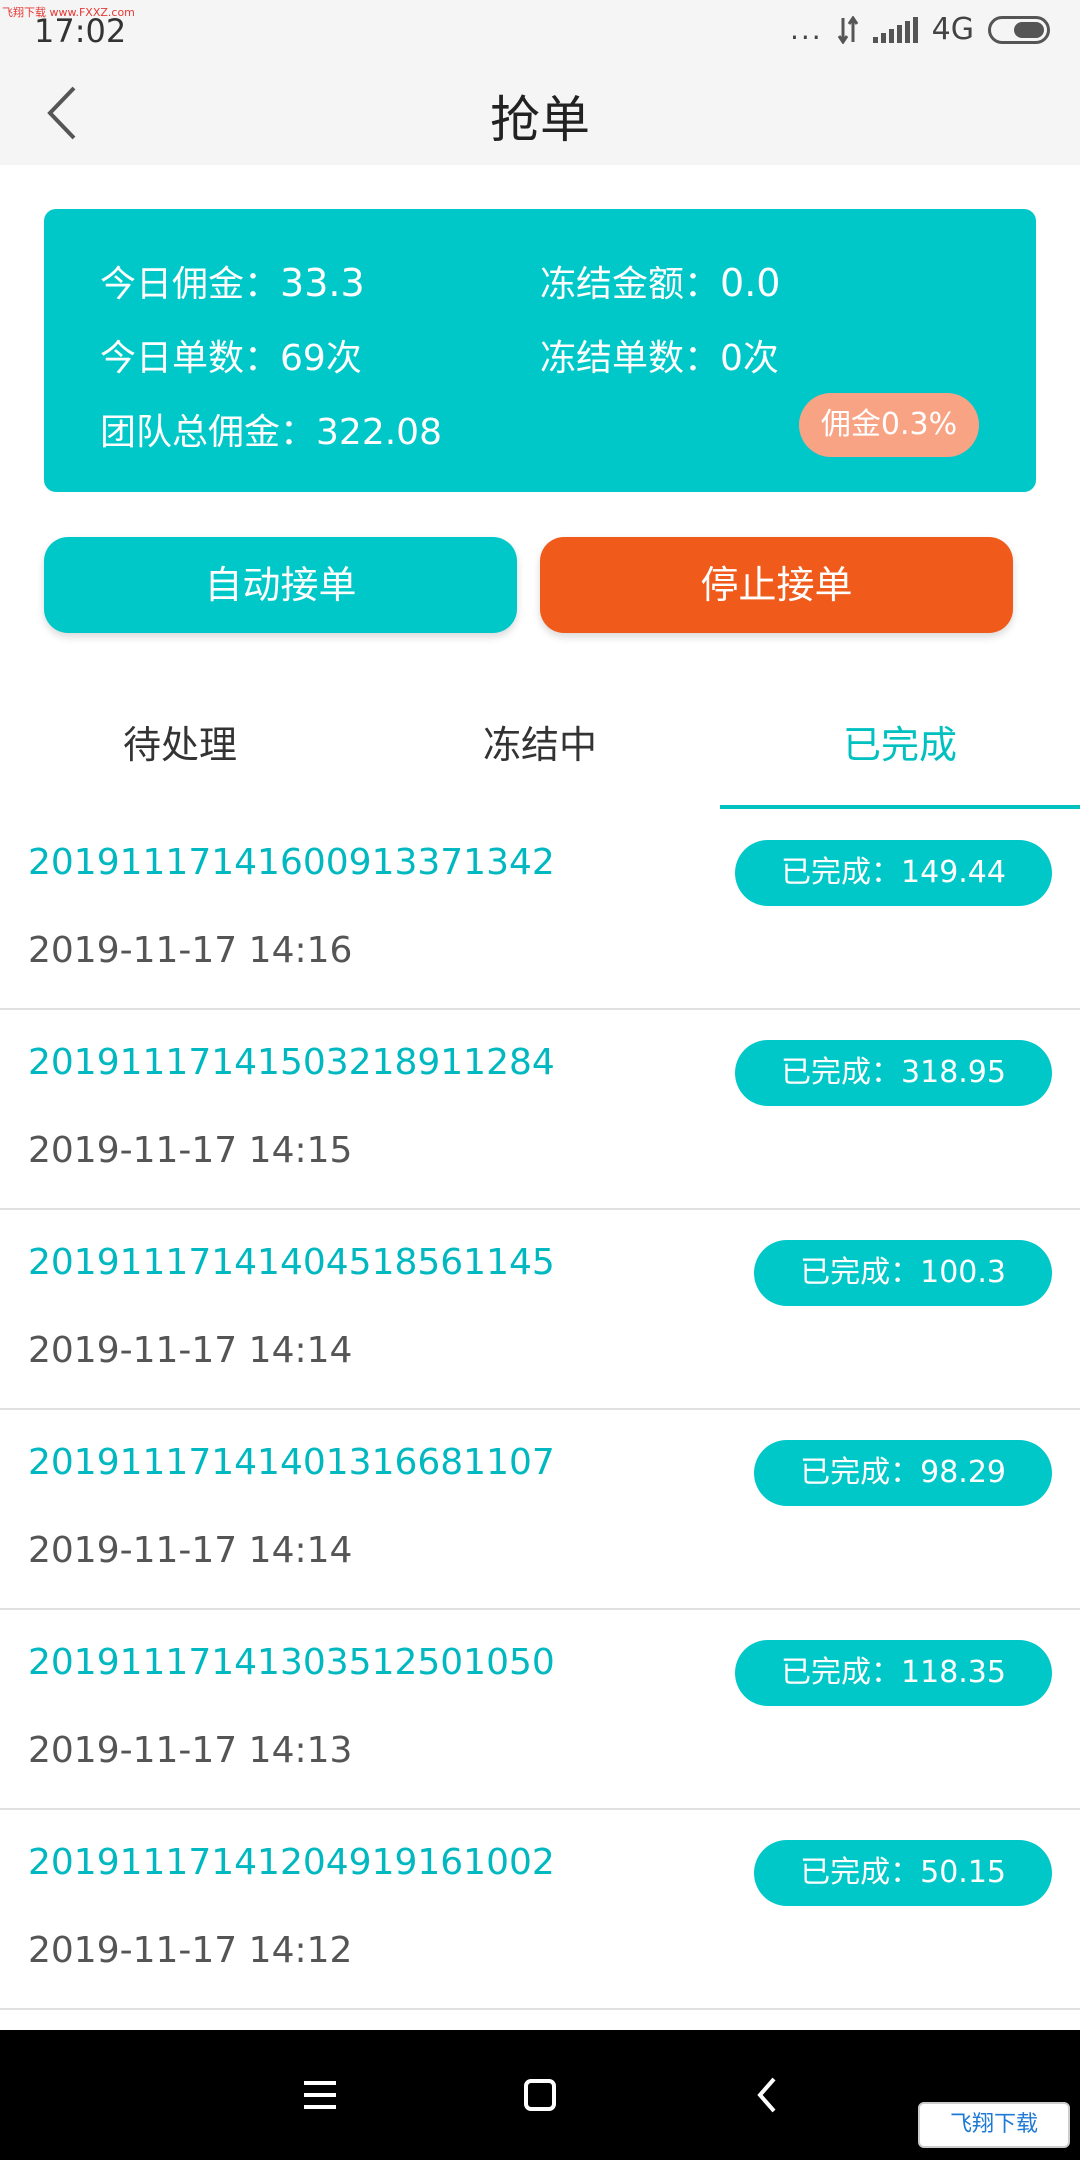 The width and height of the screenshot is (1080, 2160). What do you see at coordinates (903, 1273) in the screenshot?
I see `status-badge: 已完成：100.3` at bounding box center [903, 1273].